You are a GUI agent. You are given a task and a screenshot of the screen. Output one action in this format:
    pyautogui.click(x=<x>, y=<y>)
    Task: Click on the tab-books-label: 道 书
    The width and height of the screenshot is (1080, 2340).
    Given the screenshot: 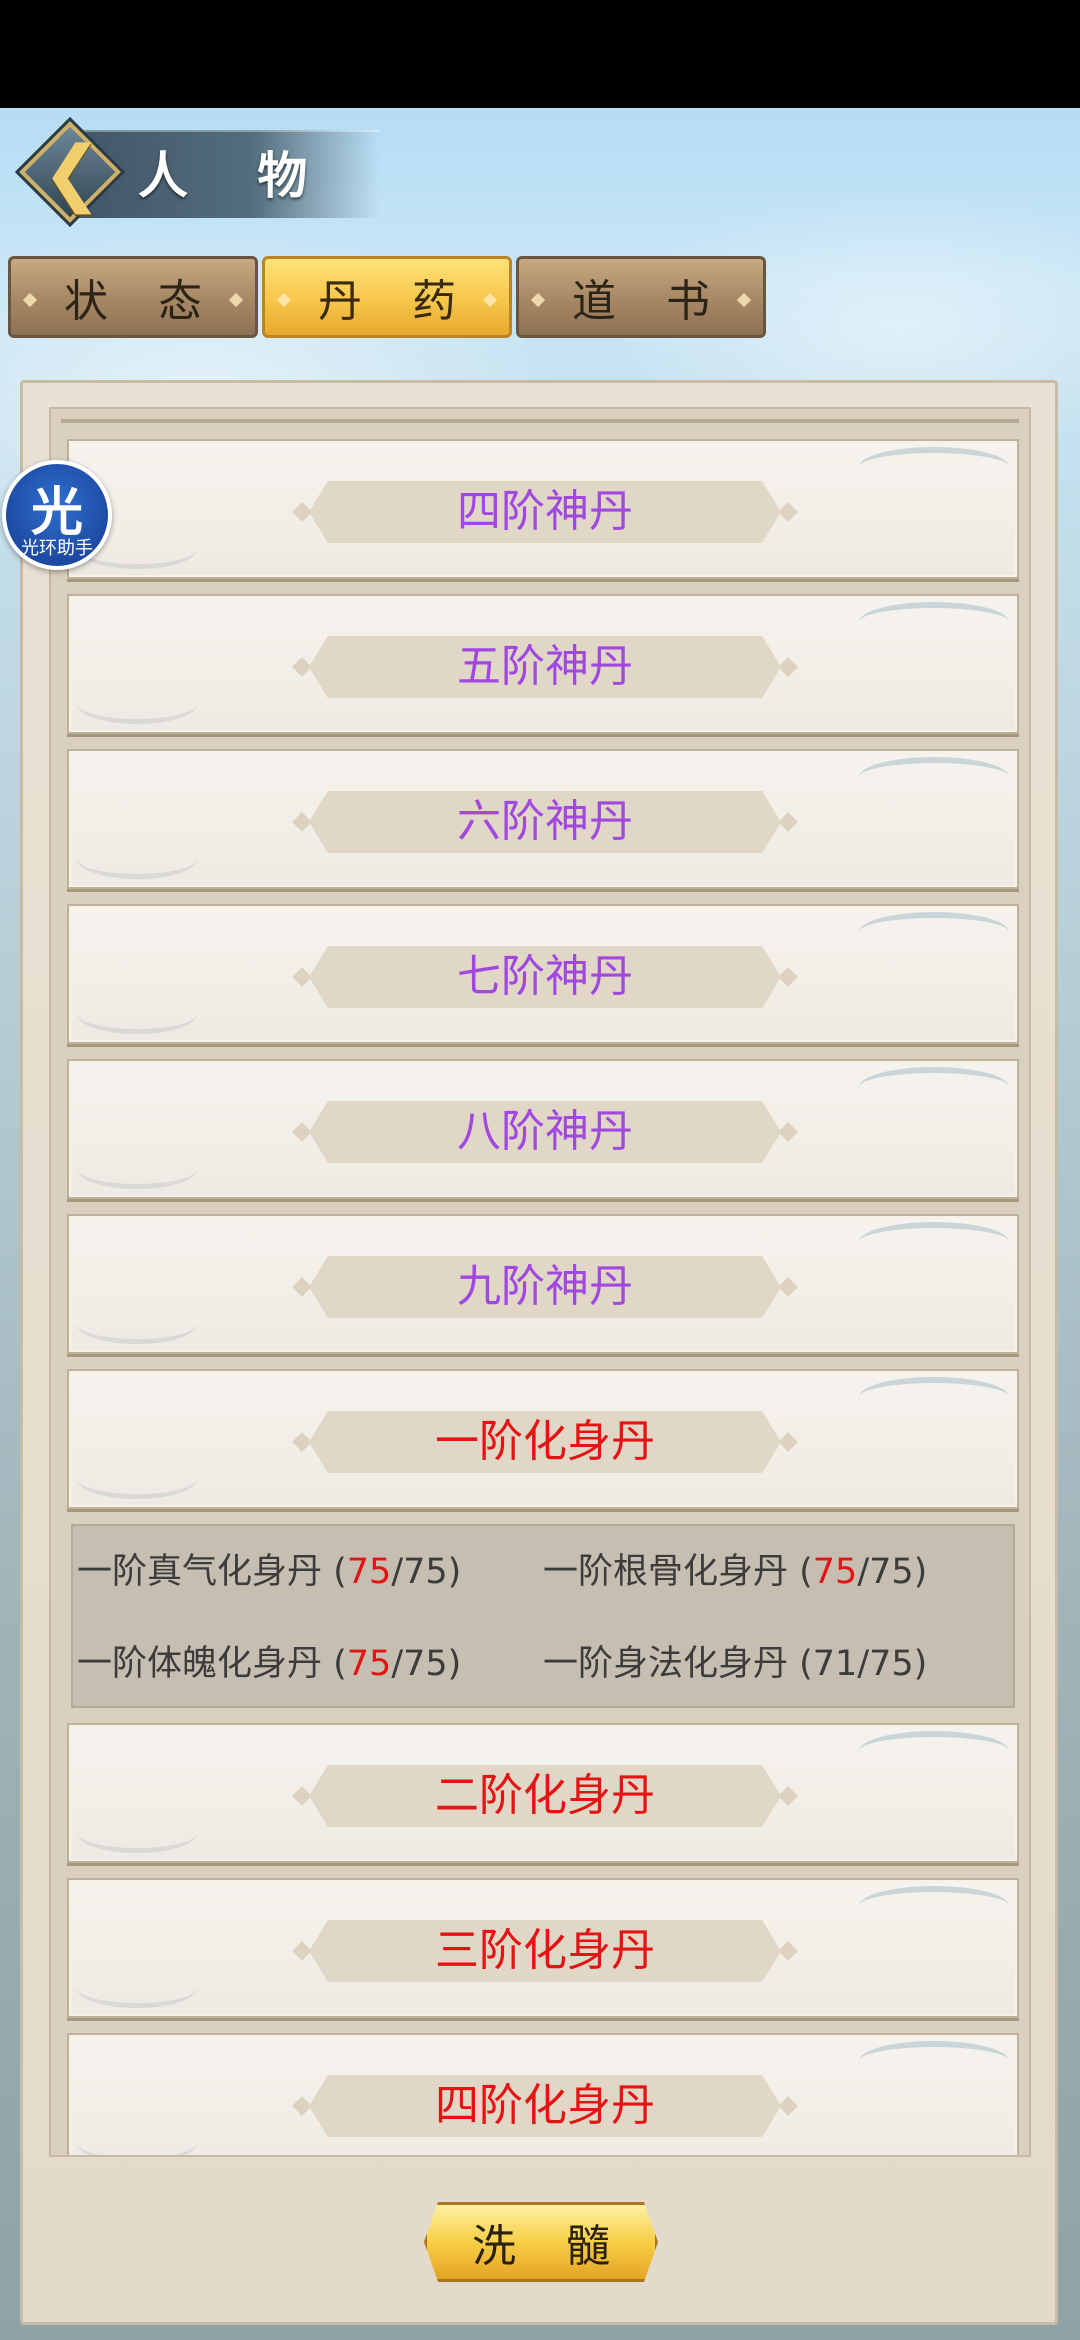 What is the action you would take?
    pyautogui.click(x=650, y=301)
    